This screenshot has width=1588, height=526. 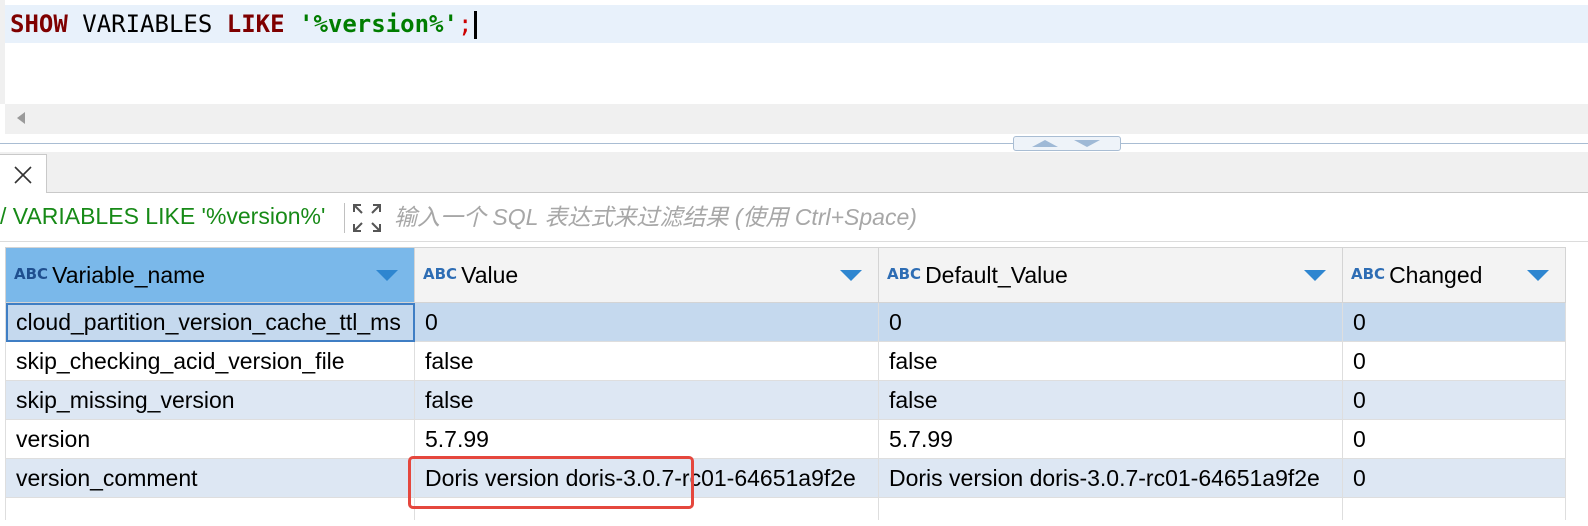 I want to click on splitter-line, so click(x=794, y=143).